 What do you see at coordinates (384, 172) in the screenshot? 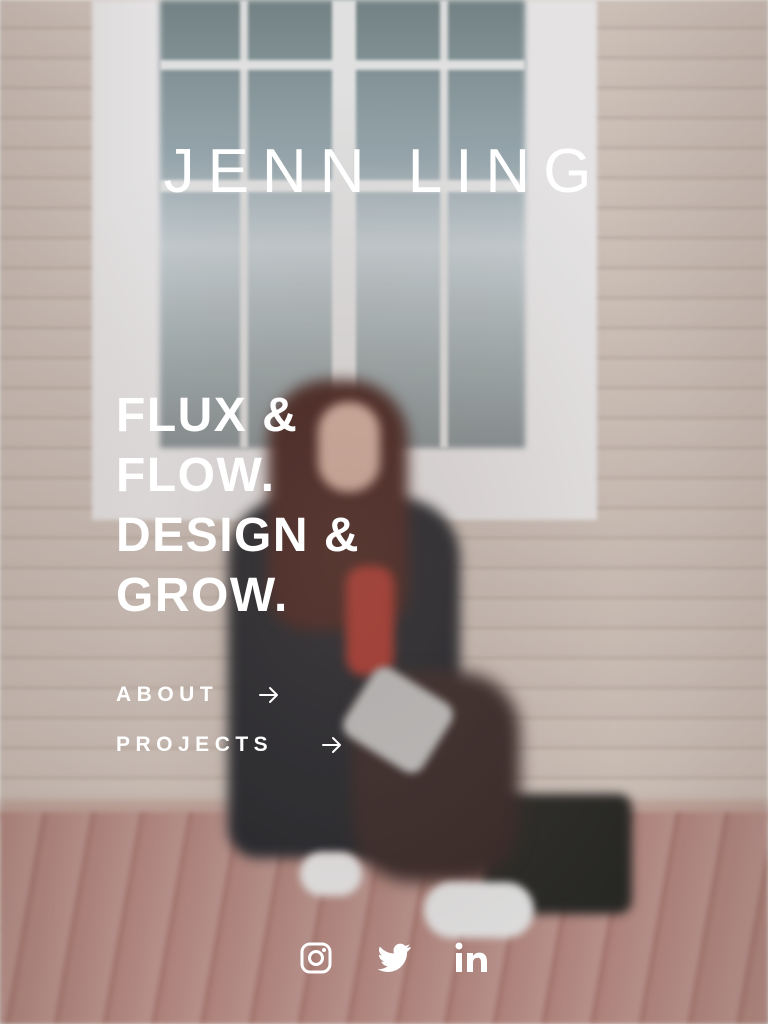
I see `brand-title: JENN LING` at bounding box center [384, 172].